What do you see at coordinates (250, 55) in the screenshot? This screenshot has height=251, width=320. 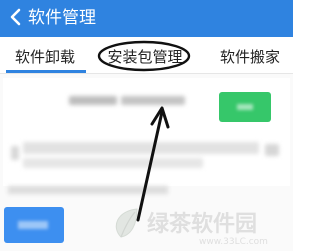 I see `tab-software-move: 软件搬家` at bounding box center [250, 55].